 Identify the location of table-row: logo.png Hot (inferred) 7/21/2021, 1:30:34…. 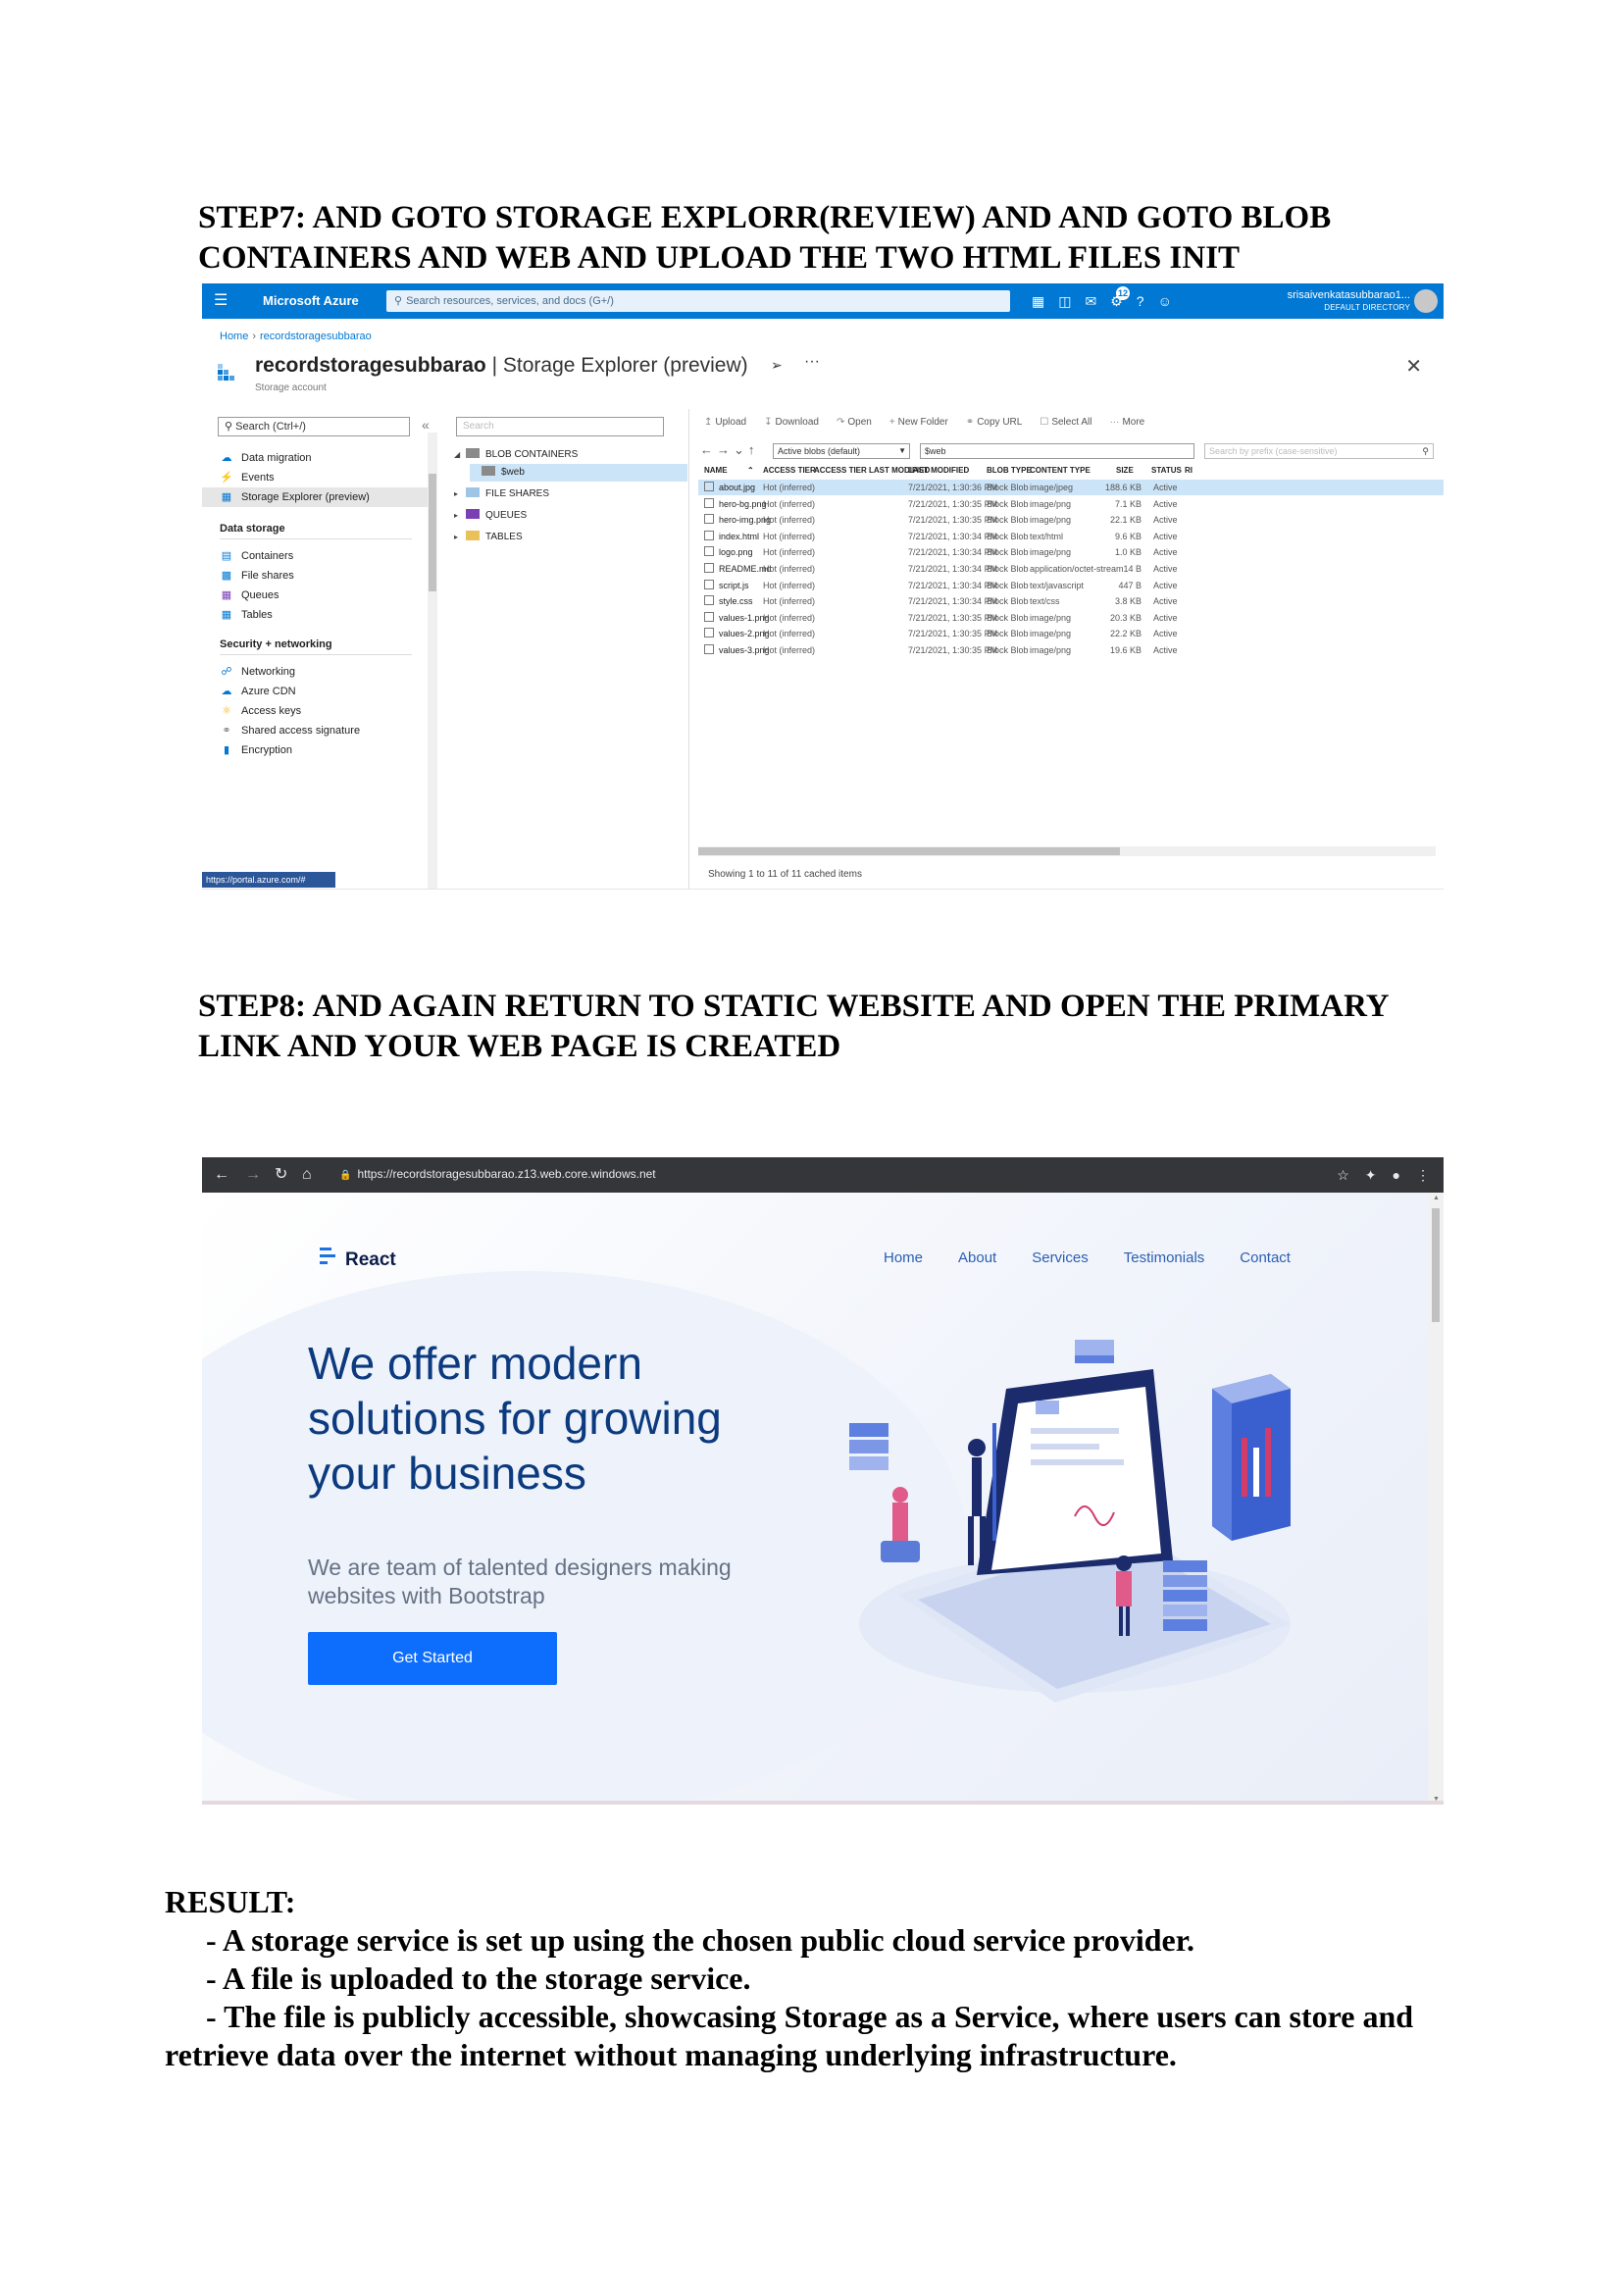
(1071, 552).